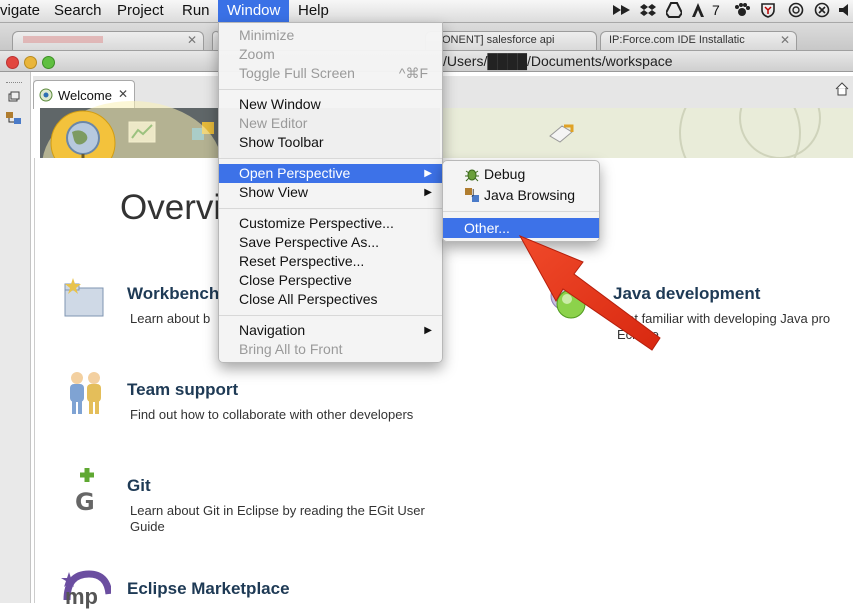 This screenshot has width=853, height=610. What do you see at coordinates (498, 40) in the screenshot?
I see `browser-tab-label: ONENT] salesforce api` at bounding box center [498, 40].